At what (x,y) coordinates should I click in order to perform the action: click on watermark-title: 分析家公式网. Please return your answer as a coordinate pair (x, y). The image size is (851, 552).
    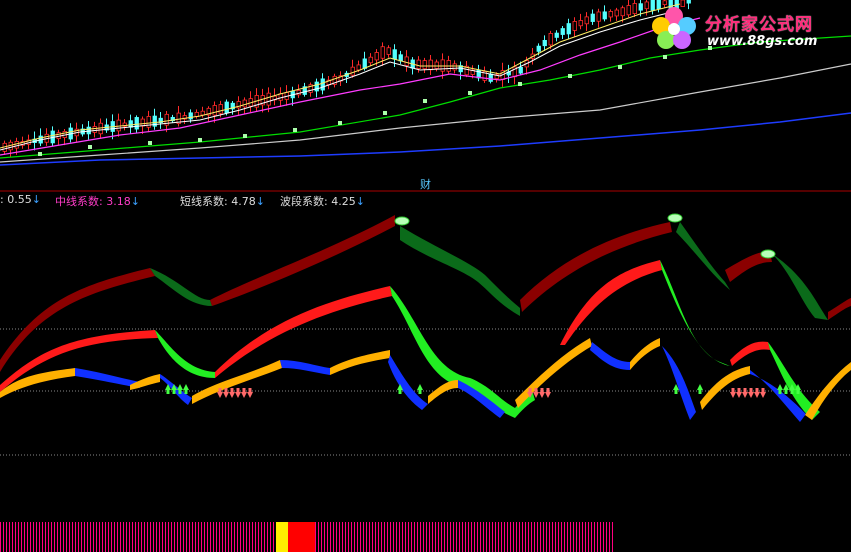
    Looking at the image, I should click on (759, 25).